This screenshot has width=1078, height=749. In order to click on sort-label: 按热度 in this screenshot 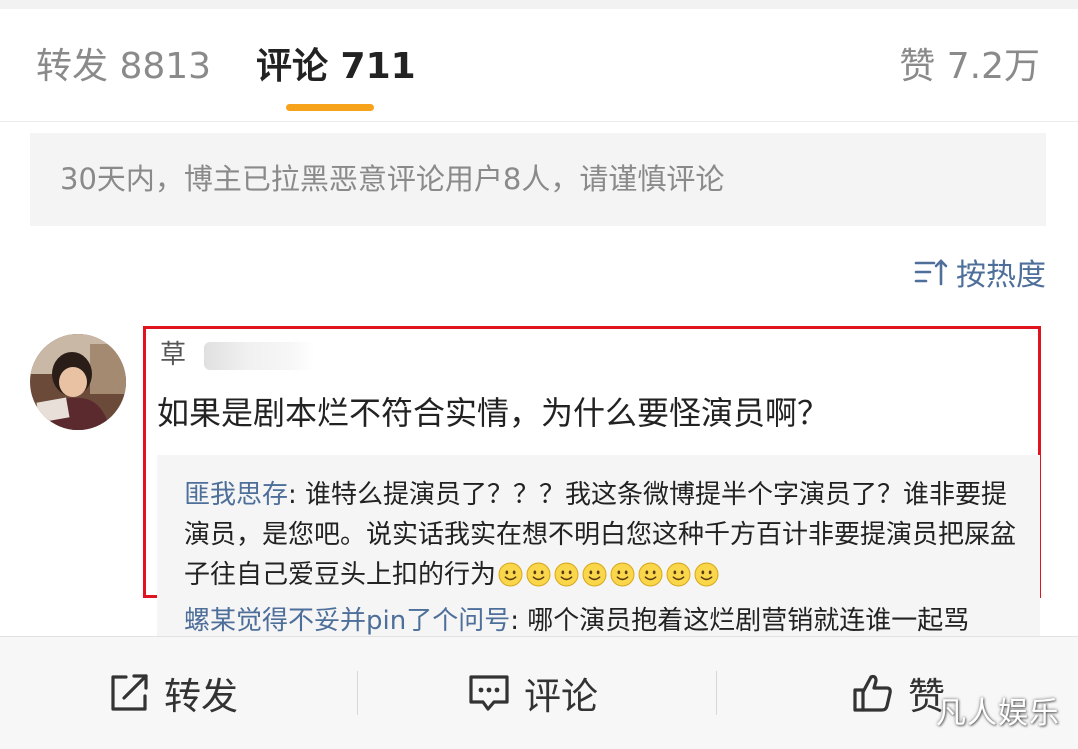, I will do `click(1001, 275)`.